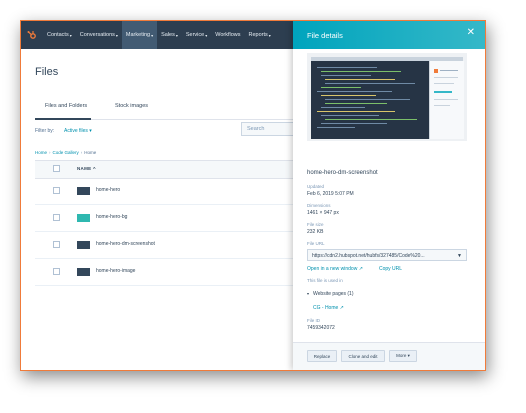 The width and height of the screenshot is (526, 413). I want to click on filesize-label: File size, so click(315, 224).